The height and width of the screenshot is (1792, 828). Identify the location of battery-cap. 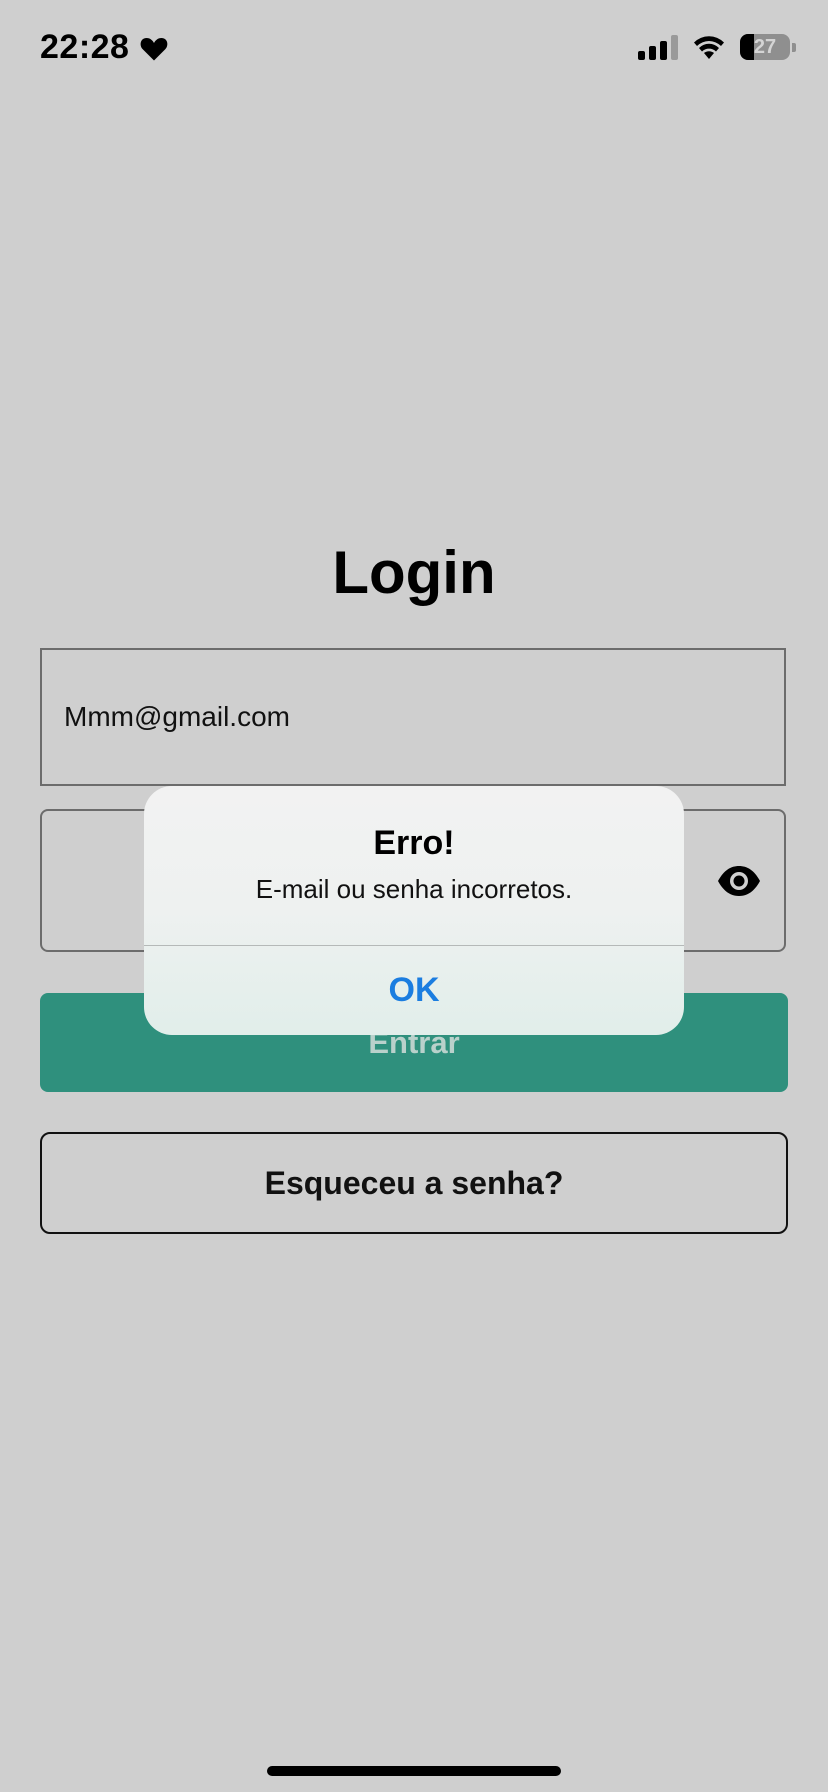
(794, 47).